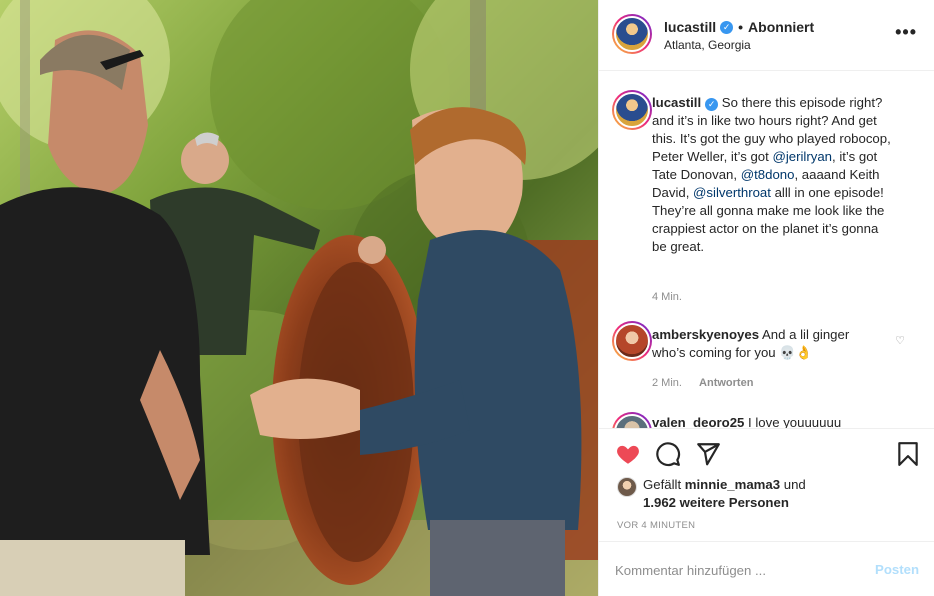  I want to click on add-comment-bar: Posten, so click(766, 568).